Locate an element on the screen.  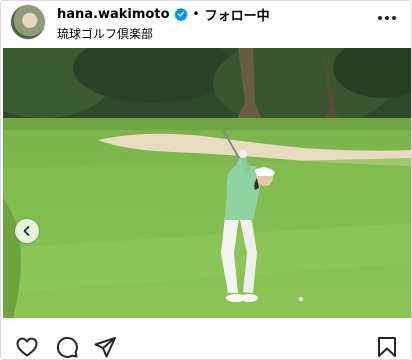
avatar is located at coordinates (28, 22).